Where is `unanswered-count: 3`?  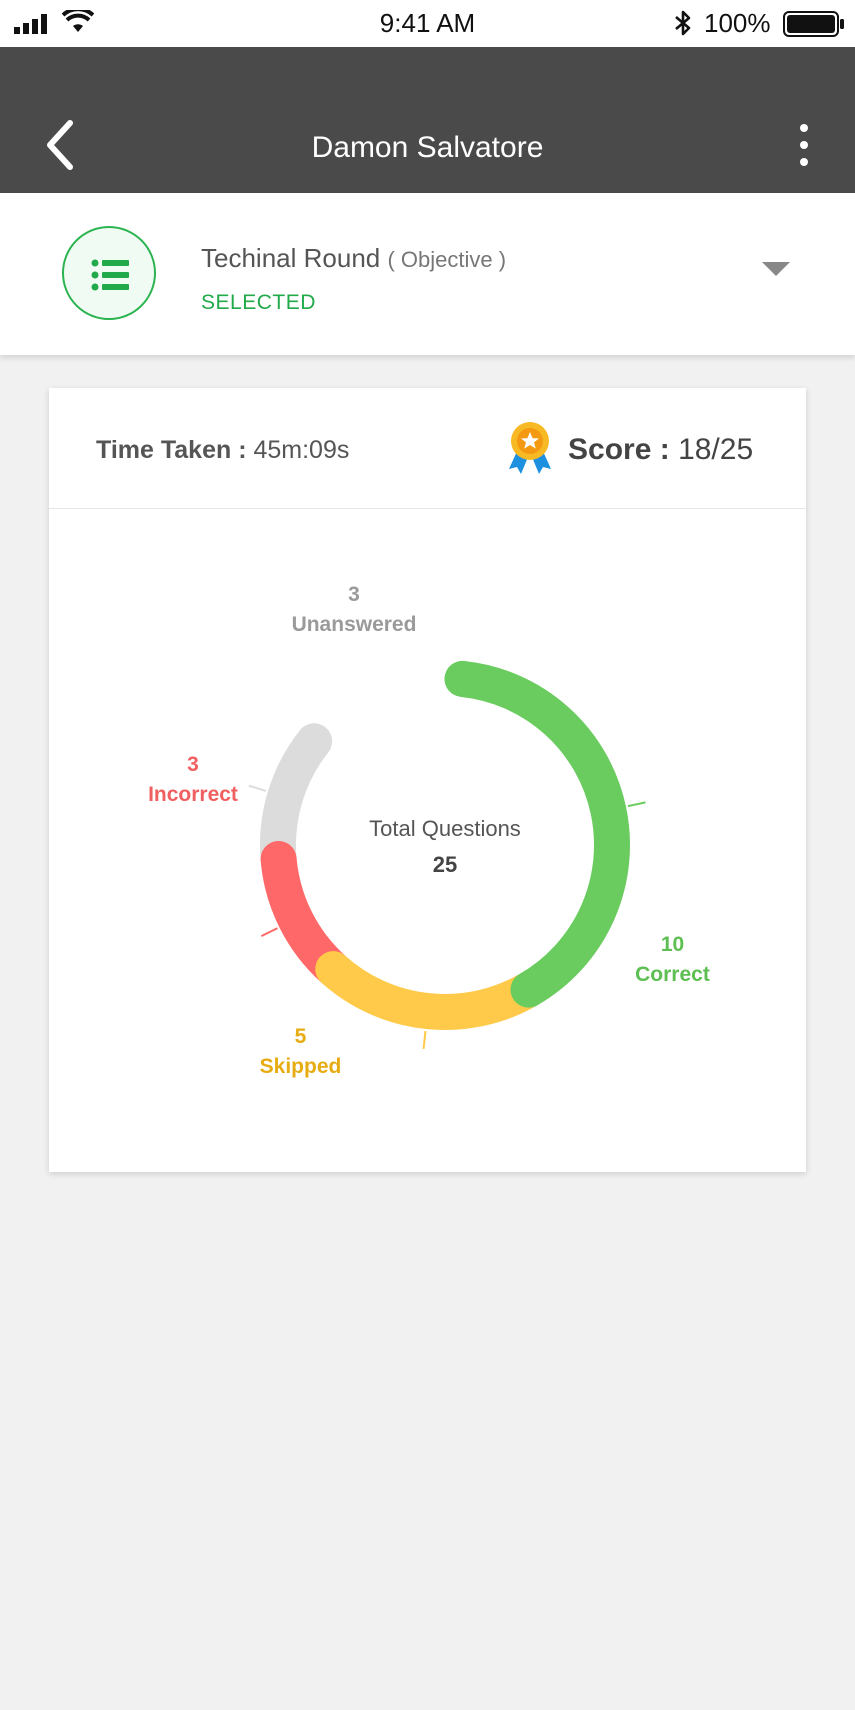 unanswered-count: 3 is located at coordinates (354, 594).